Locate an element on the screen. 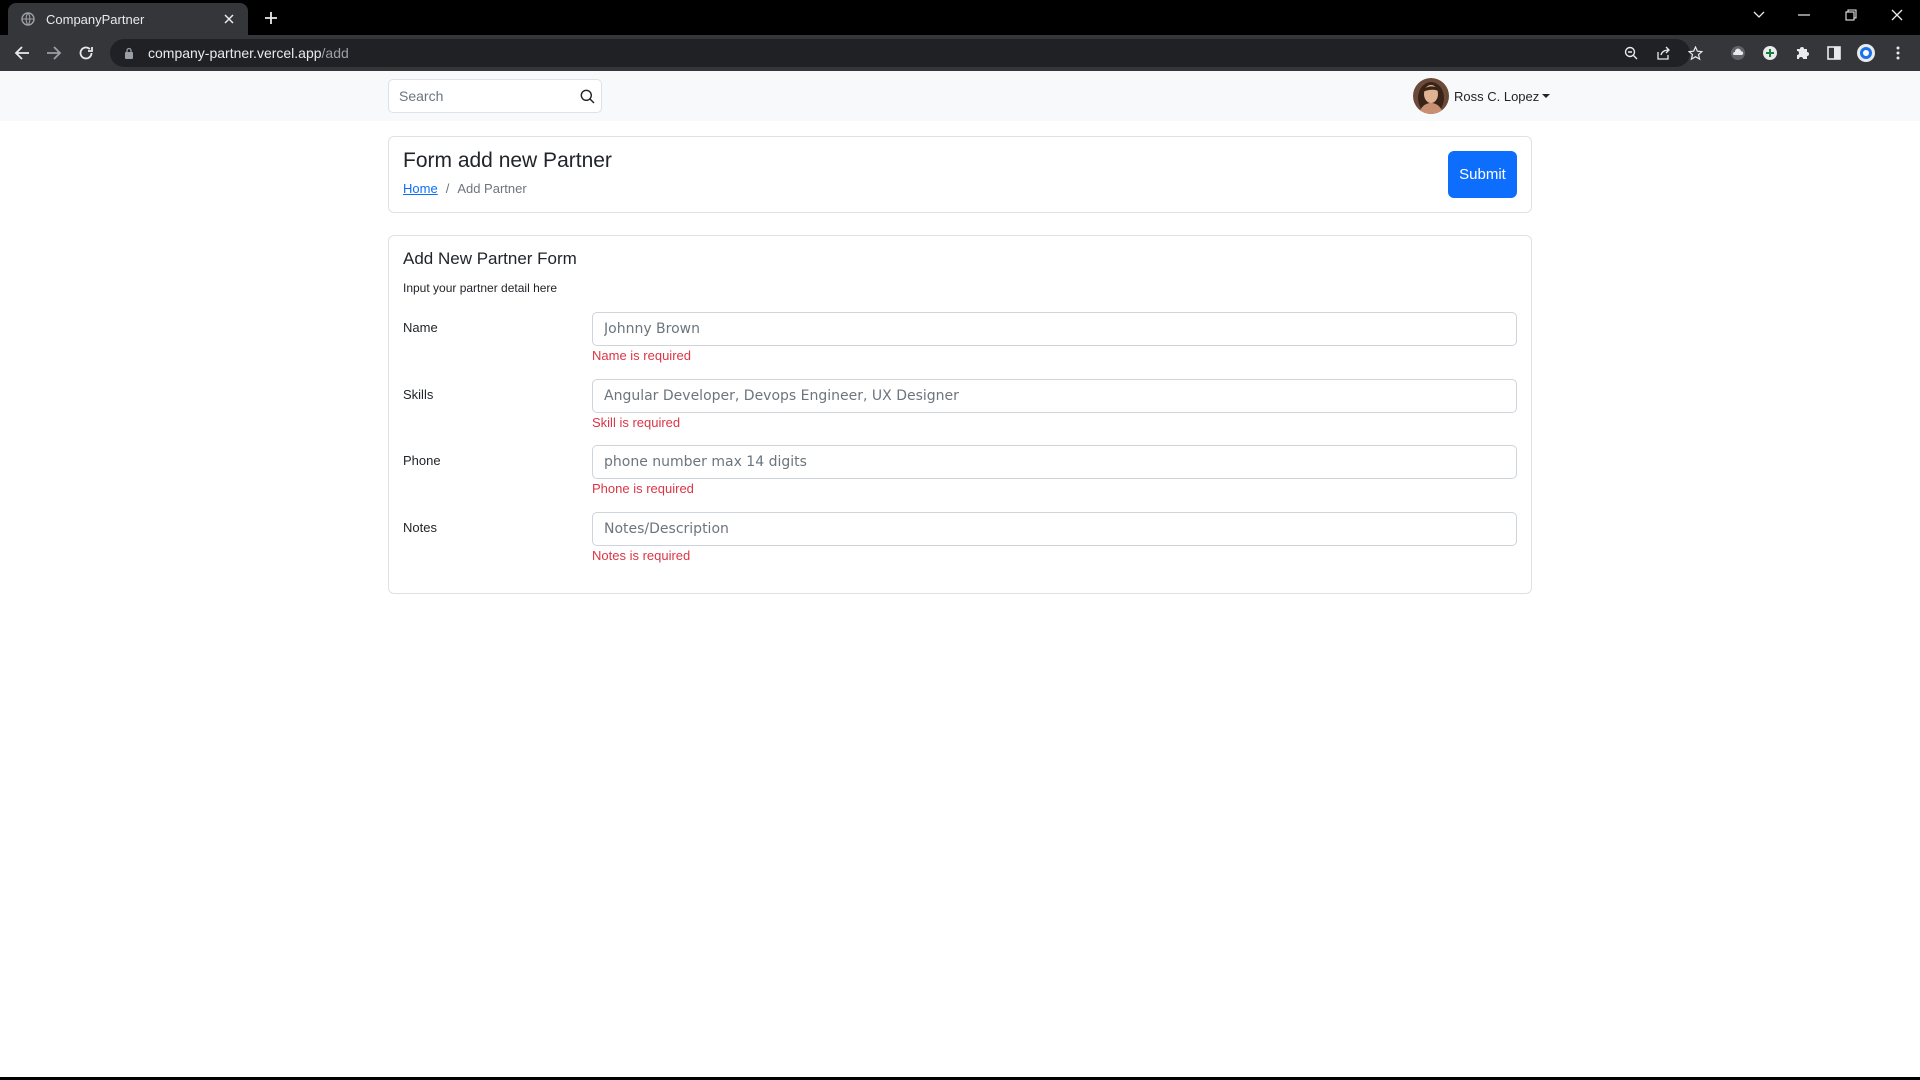 The height and width of the screenshot is (1080, 1920). puzzle-icon is located at coordinates (1802, 53).